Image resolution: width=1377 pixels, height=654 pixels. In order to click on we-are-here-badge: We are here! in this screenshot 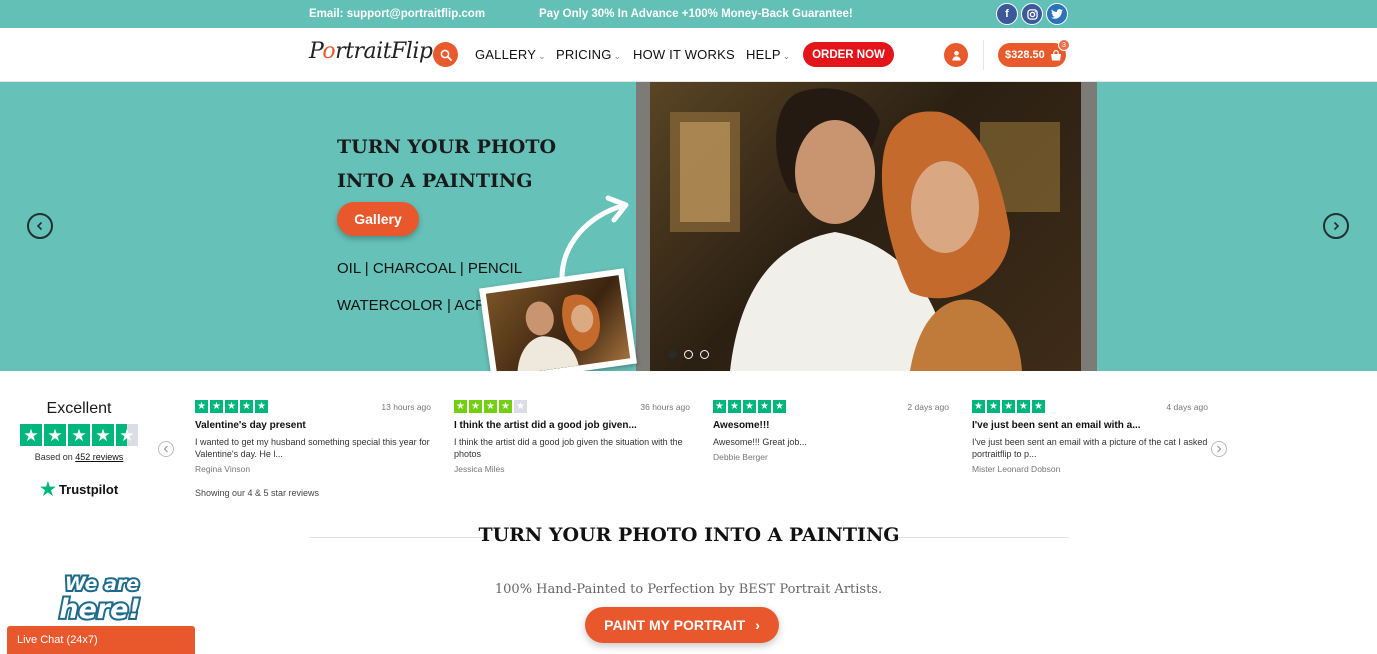, I will do `click(102, 596)`.